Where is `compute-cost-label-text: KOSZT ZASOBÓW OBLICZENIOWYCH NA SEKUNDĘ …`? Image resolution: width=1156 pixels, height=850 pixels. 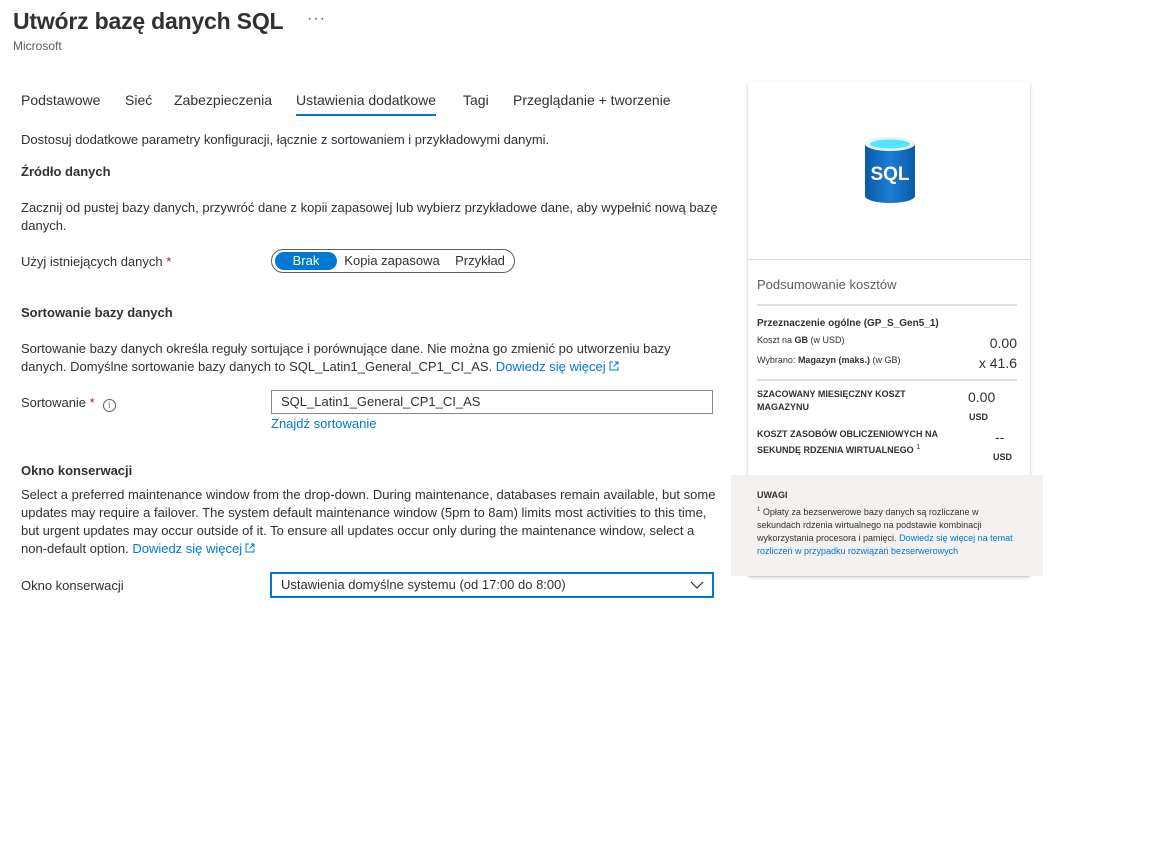 compute-cost-label-text: KOSZT ZASOBÓW OBLICZENIOWYCH NA SEKUNDĘ … is located at coordinates (847, 442).